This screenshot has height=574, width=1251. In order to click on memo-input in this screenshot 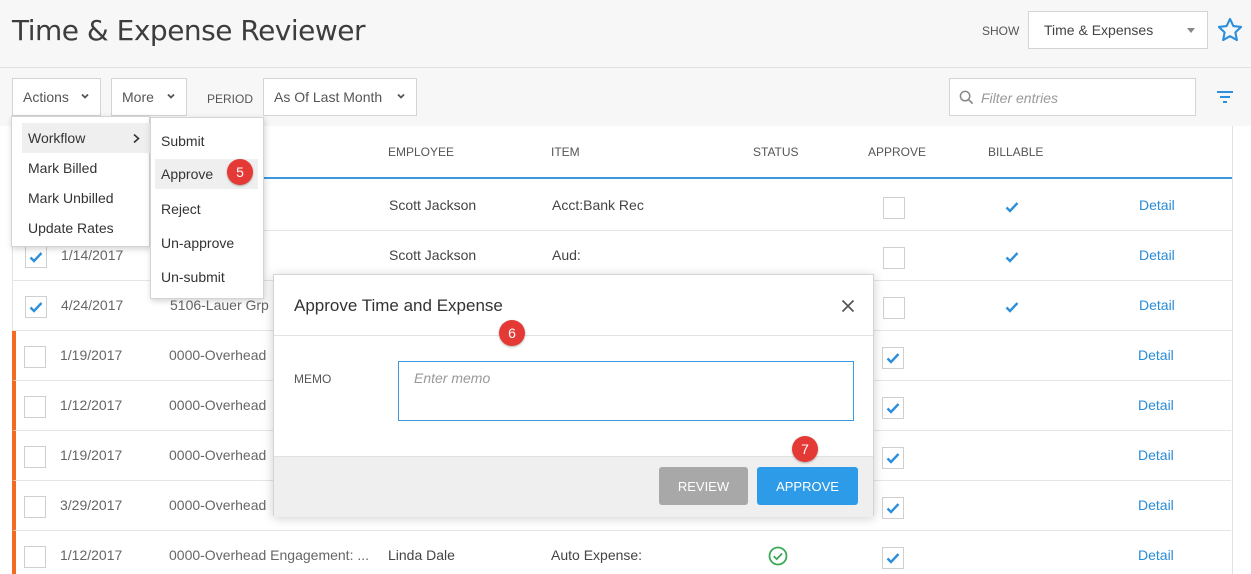, I will do `click(626, 391)`.